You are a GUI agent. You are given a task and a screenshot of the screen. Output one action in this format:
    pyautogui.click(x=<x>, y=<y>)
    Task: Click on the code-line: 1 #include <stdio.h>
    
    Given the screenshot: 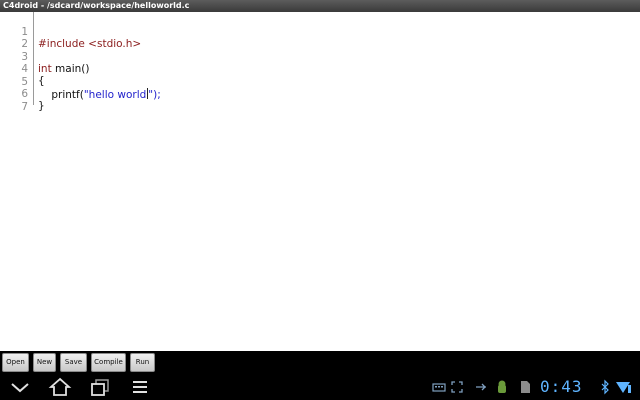 What is the action you would take?
    pyautogui.click(x=320, y=32)
    